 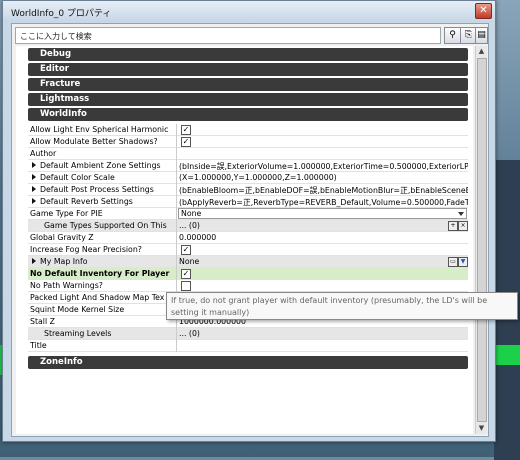 What do you see at coordinates (99, 129) in the screenshot?
I see `property-label: Allow Light Env Spherical Harmonic` at bounding box center [99, 129].